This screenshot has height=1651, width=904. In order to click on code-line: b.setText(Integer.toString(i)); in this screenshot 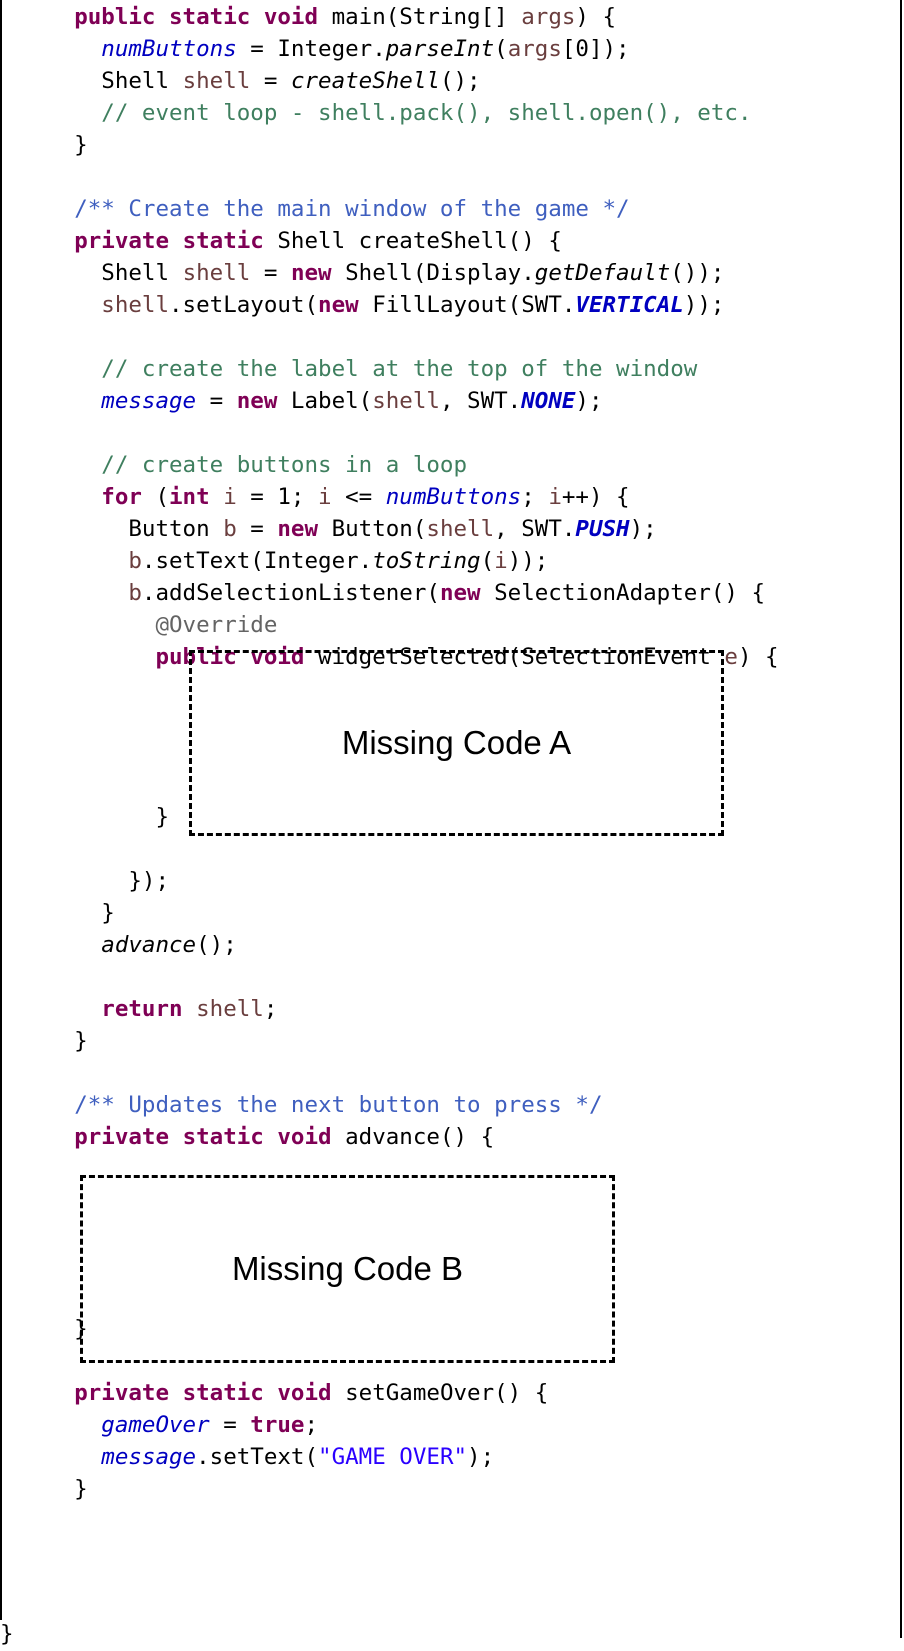, I will do `click(284, 561)`.